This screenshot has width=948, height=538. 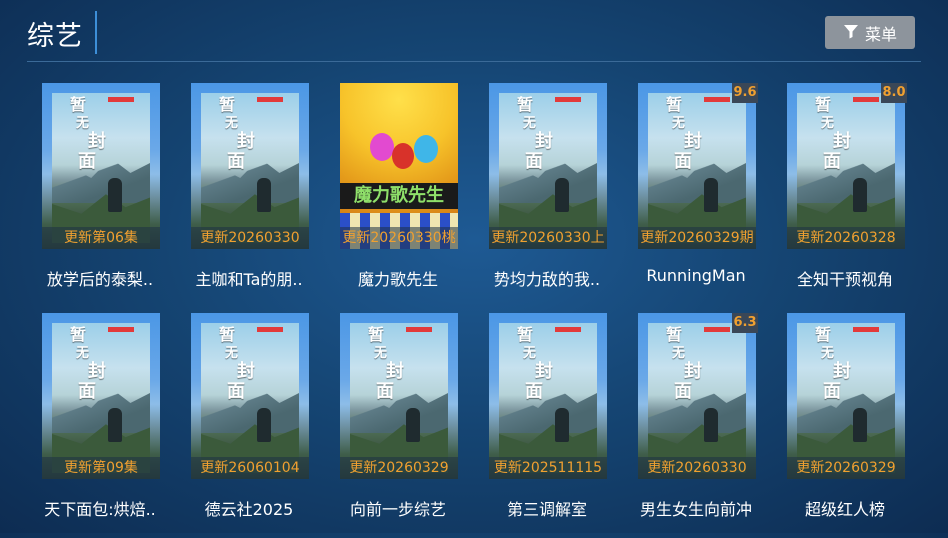 What do you see at coordinates (844, 279) in the screenshot?
I see `media-title: 全知干预视角` at bounding box center [844, 279].